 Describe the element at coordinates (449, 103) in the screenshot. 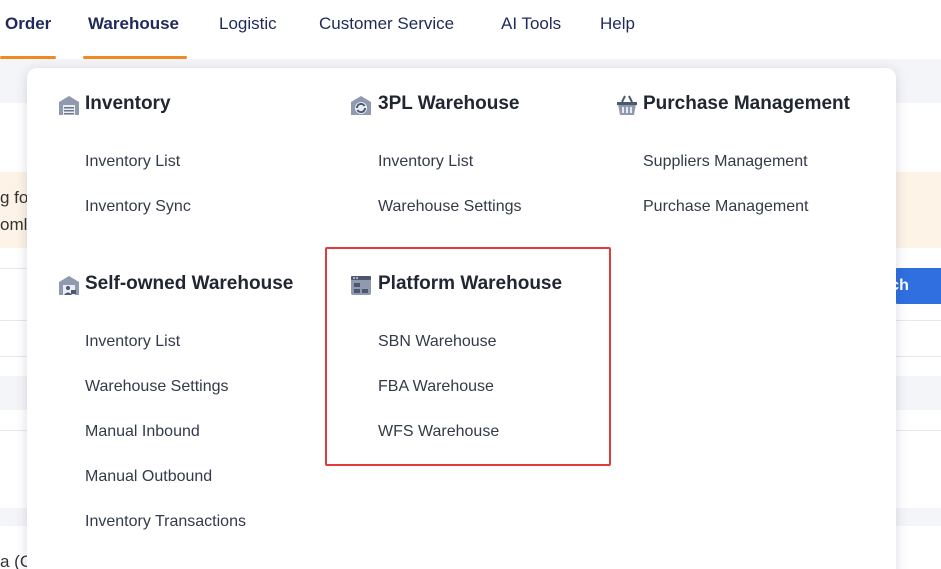

I see `section-title-3pl-warehouse: 3PL Warehouse` at that location.